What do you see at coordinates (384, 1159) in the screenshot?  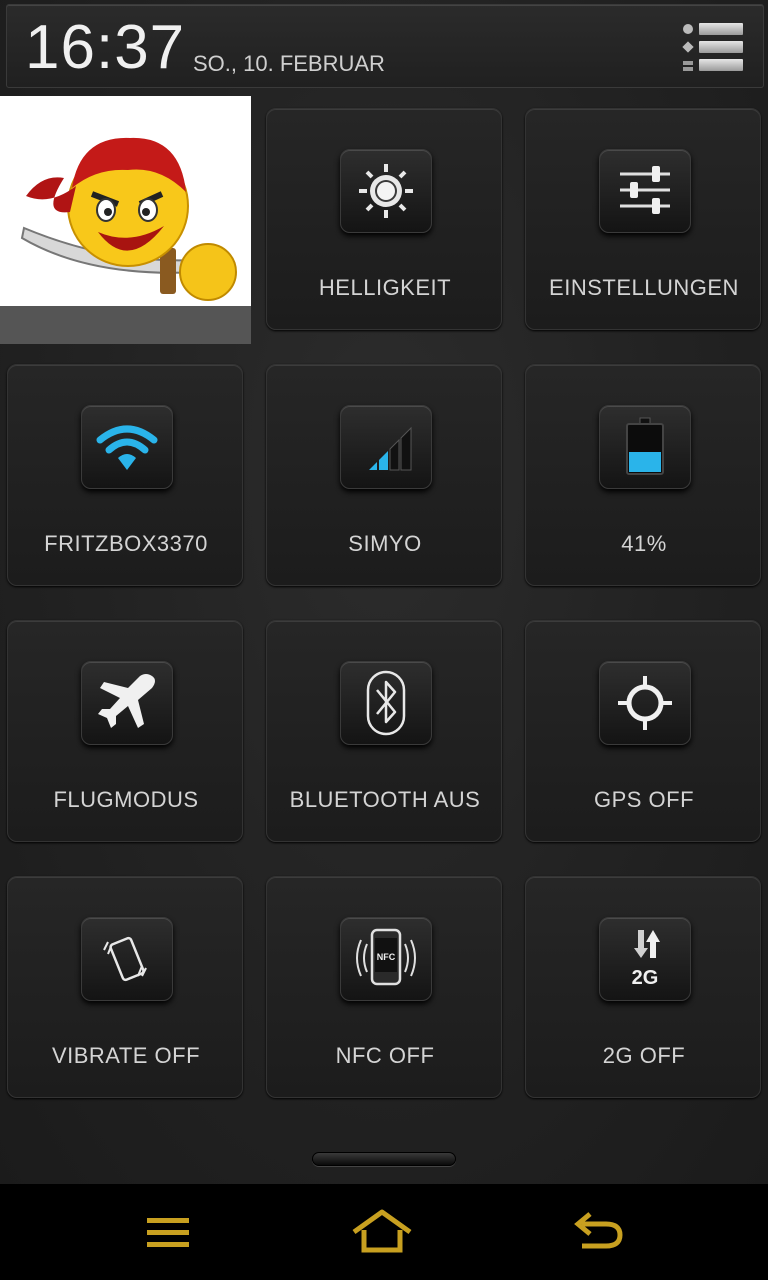 I see `panel-drag-handle` at bounding box center [384, 1159].